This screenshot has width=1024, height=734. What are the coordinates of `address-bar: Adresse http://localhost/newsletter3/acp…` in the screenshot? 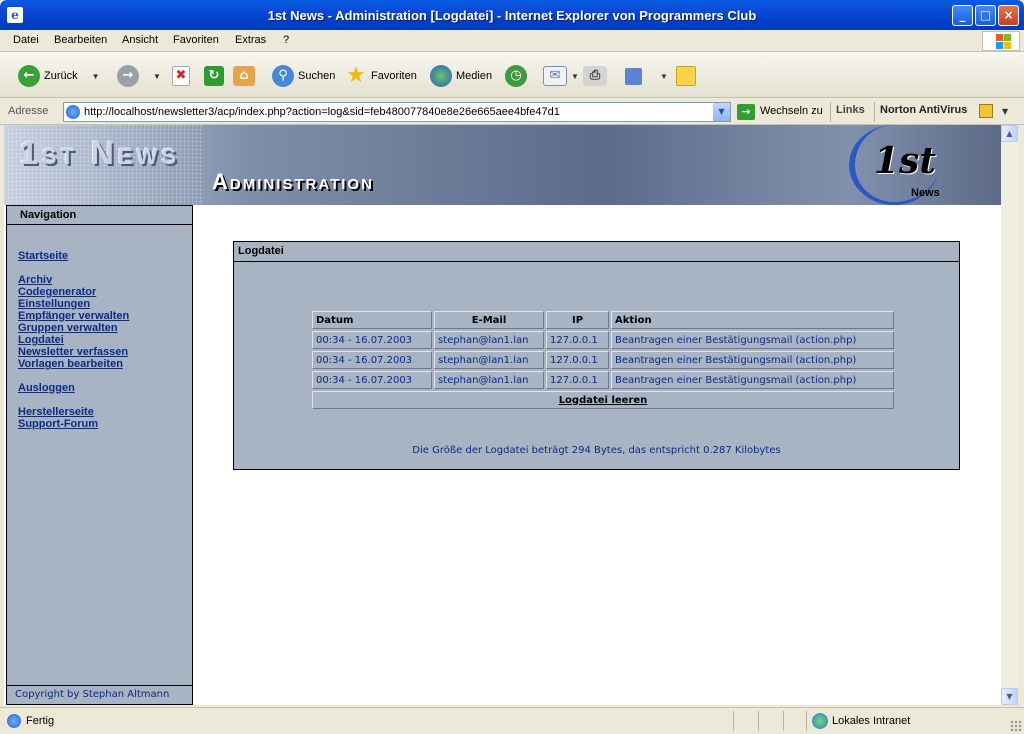 It's located at (512, 112).